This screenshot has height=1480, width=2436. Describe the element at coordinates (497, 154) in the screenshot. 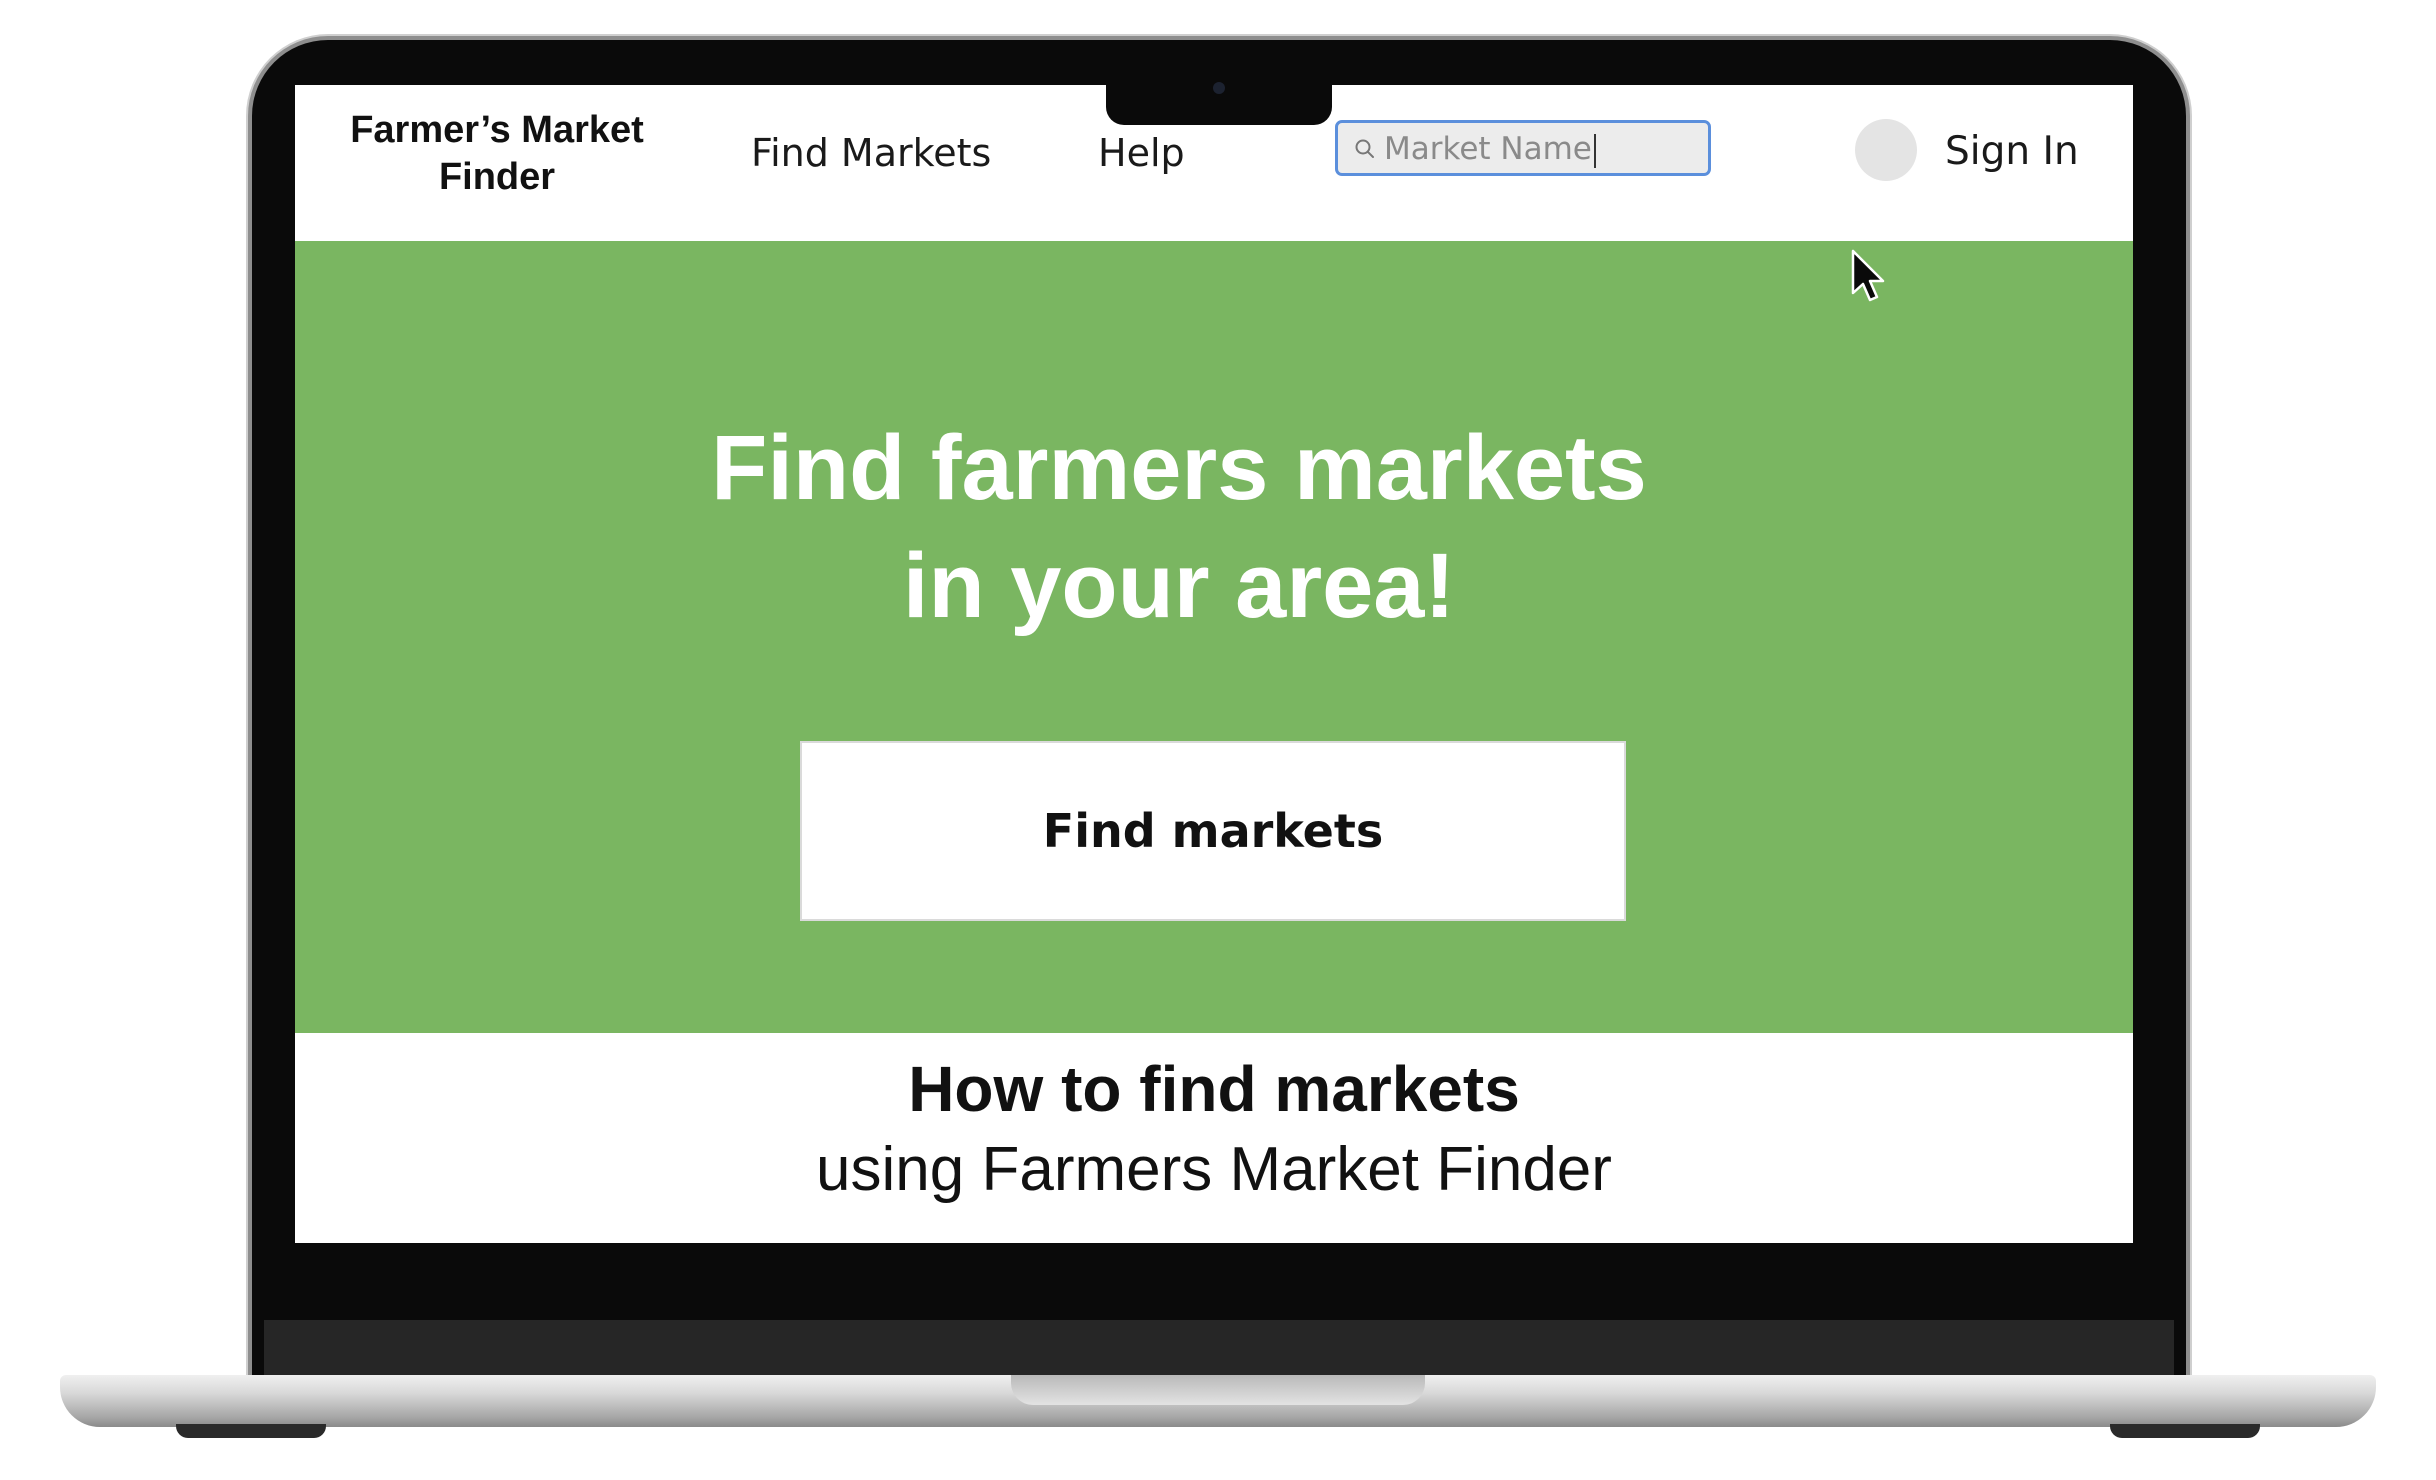

I see `brand-logo: Farmer’s Market Finder` at that location.